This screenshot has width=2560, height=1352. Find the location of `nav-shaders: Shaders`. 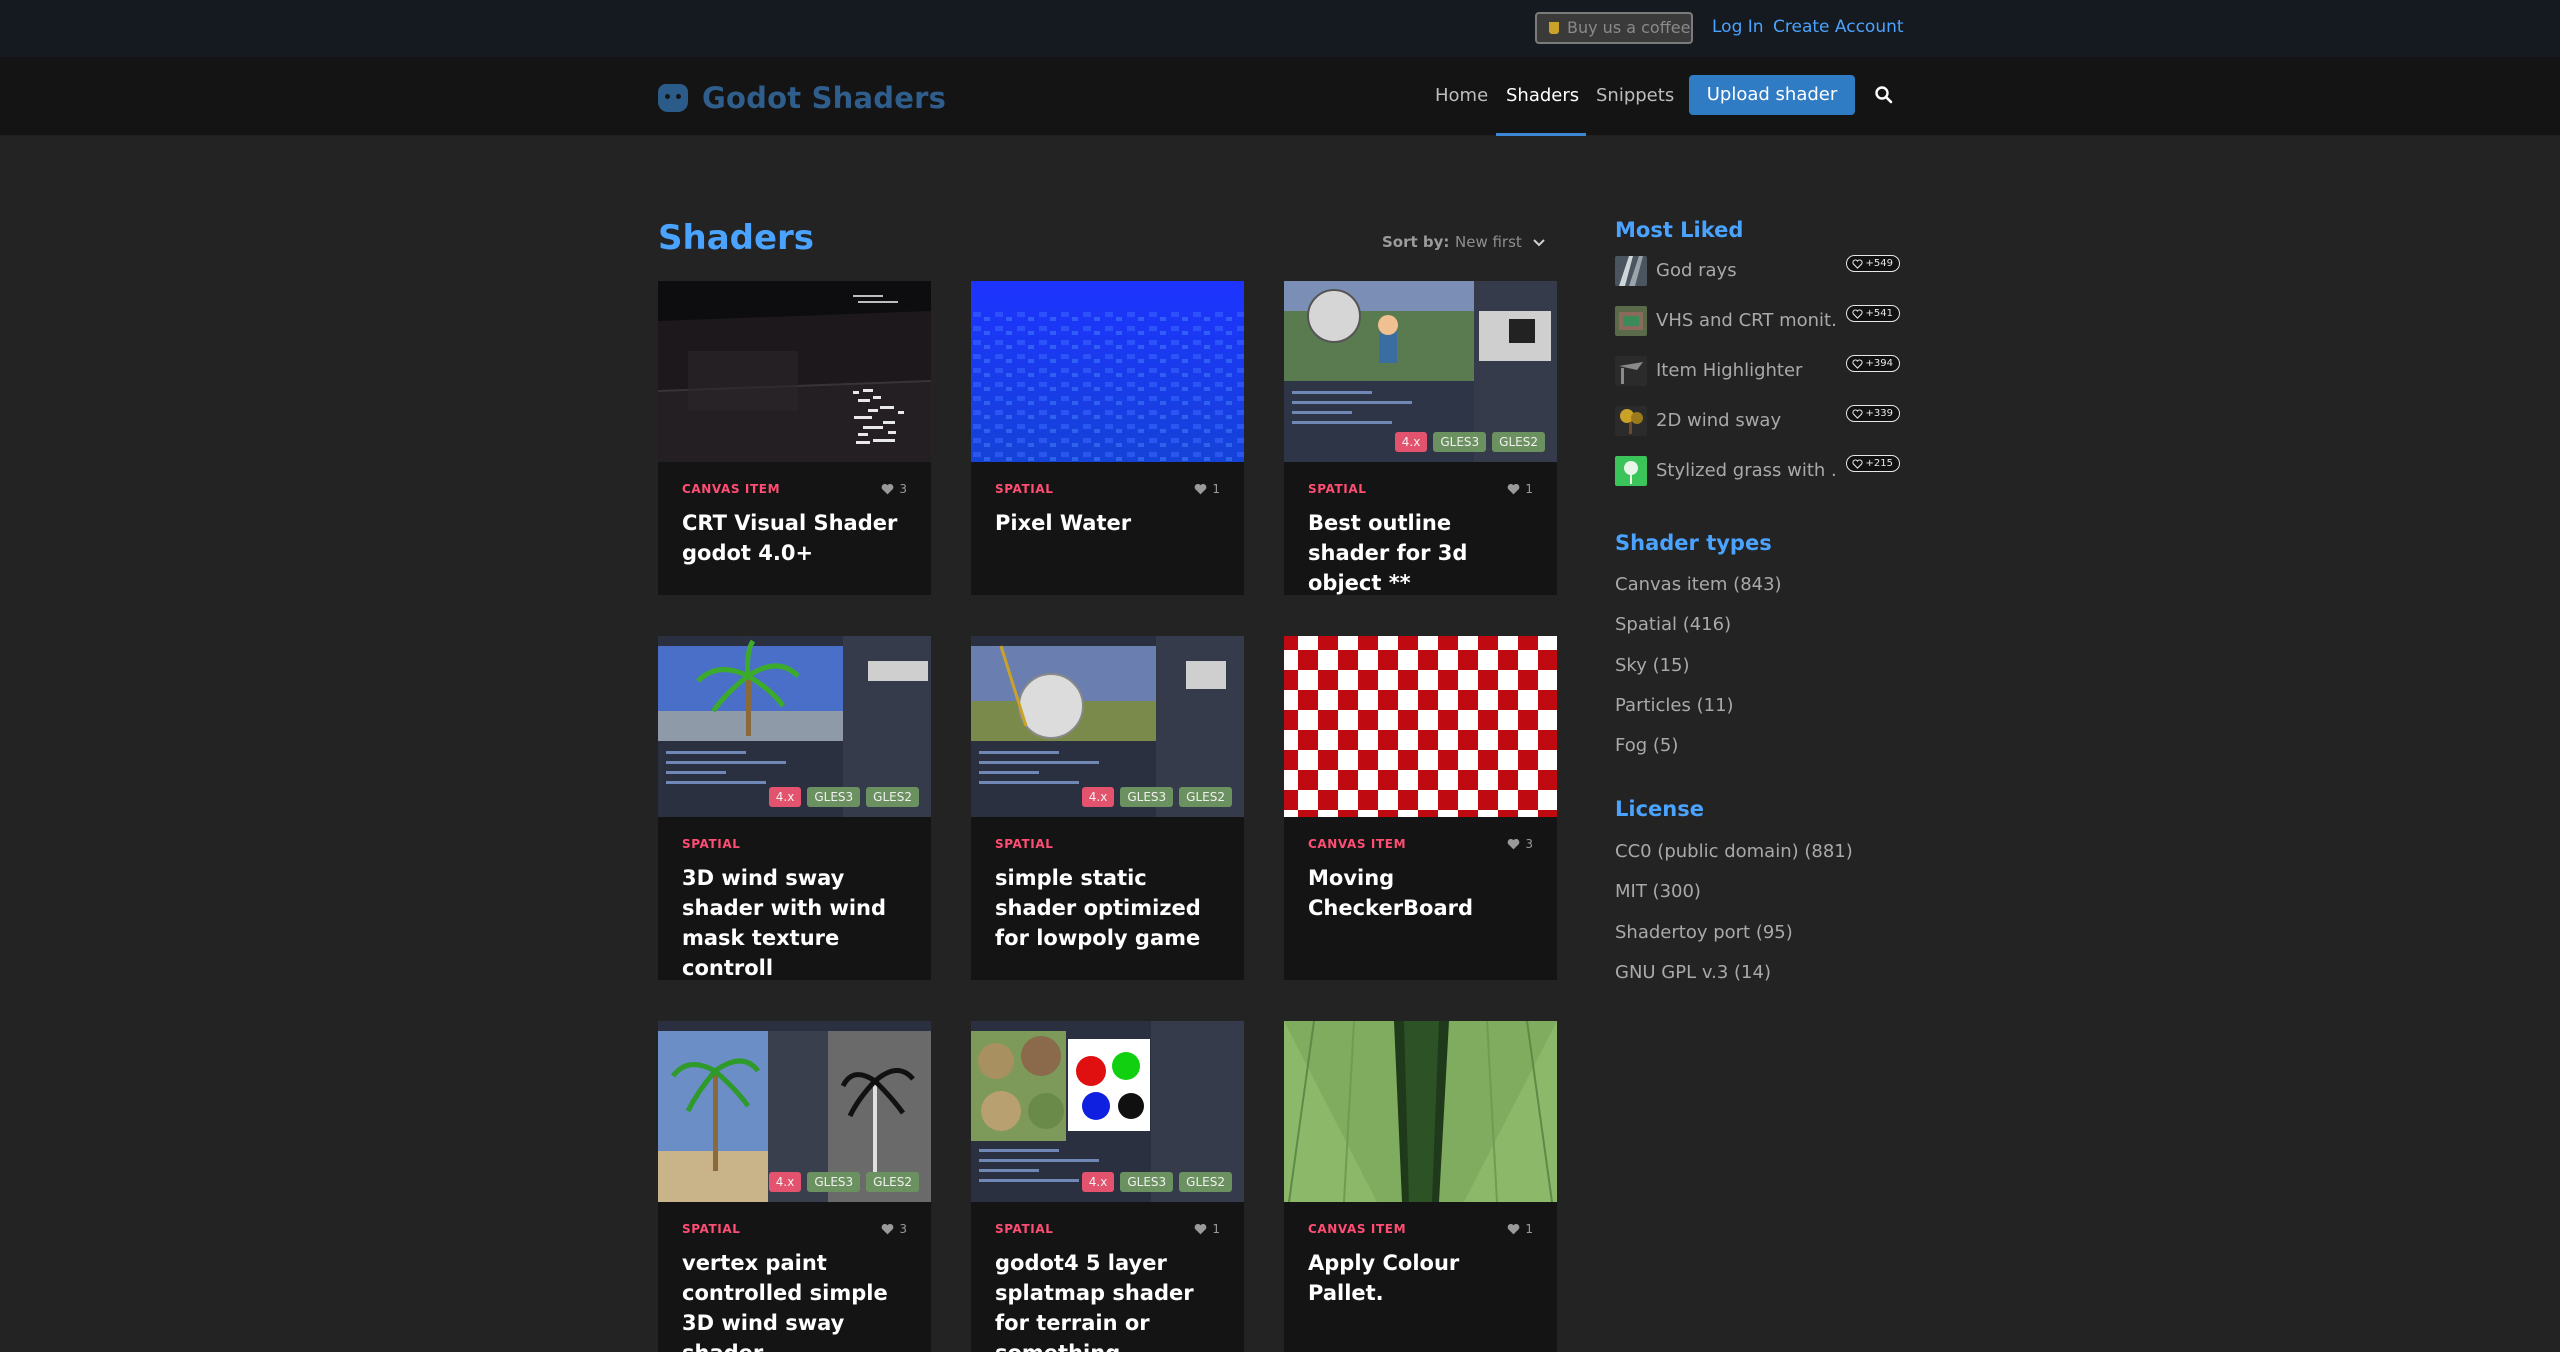

nav-shaders: Shaders is located at coordinates (1542, 95).